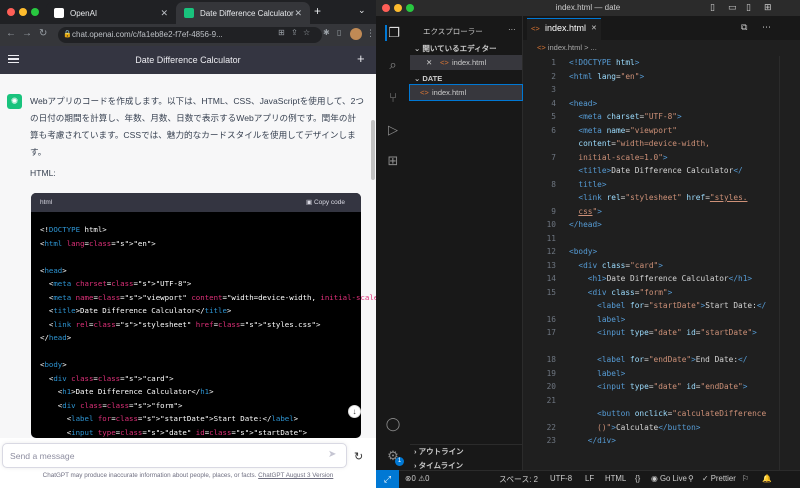 This screenshot has height=488, width=800. I want to click on search-icon: ⌕, so click(393, 65).